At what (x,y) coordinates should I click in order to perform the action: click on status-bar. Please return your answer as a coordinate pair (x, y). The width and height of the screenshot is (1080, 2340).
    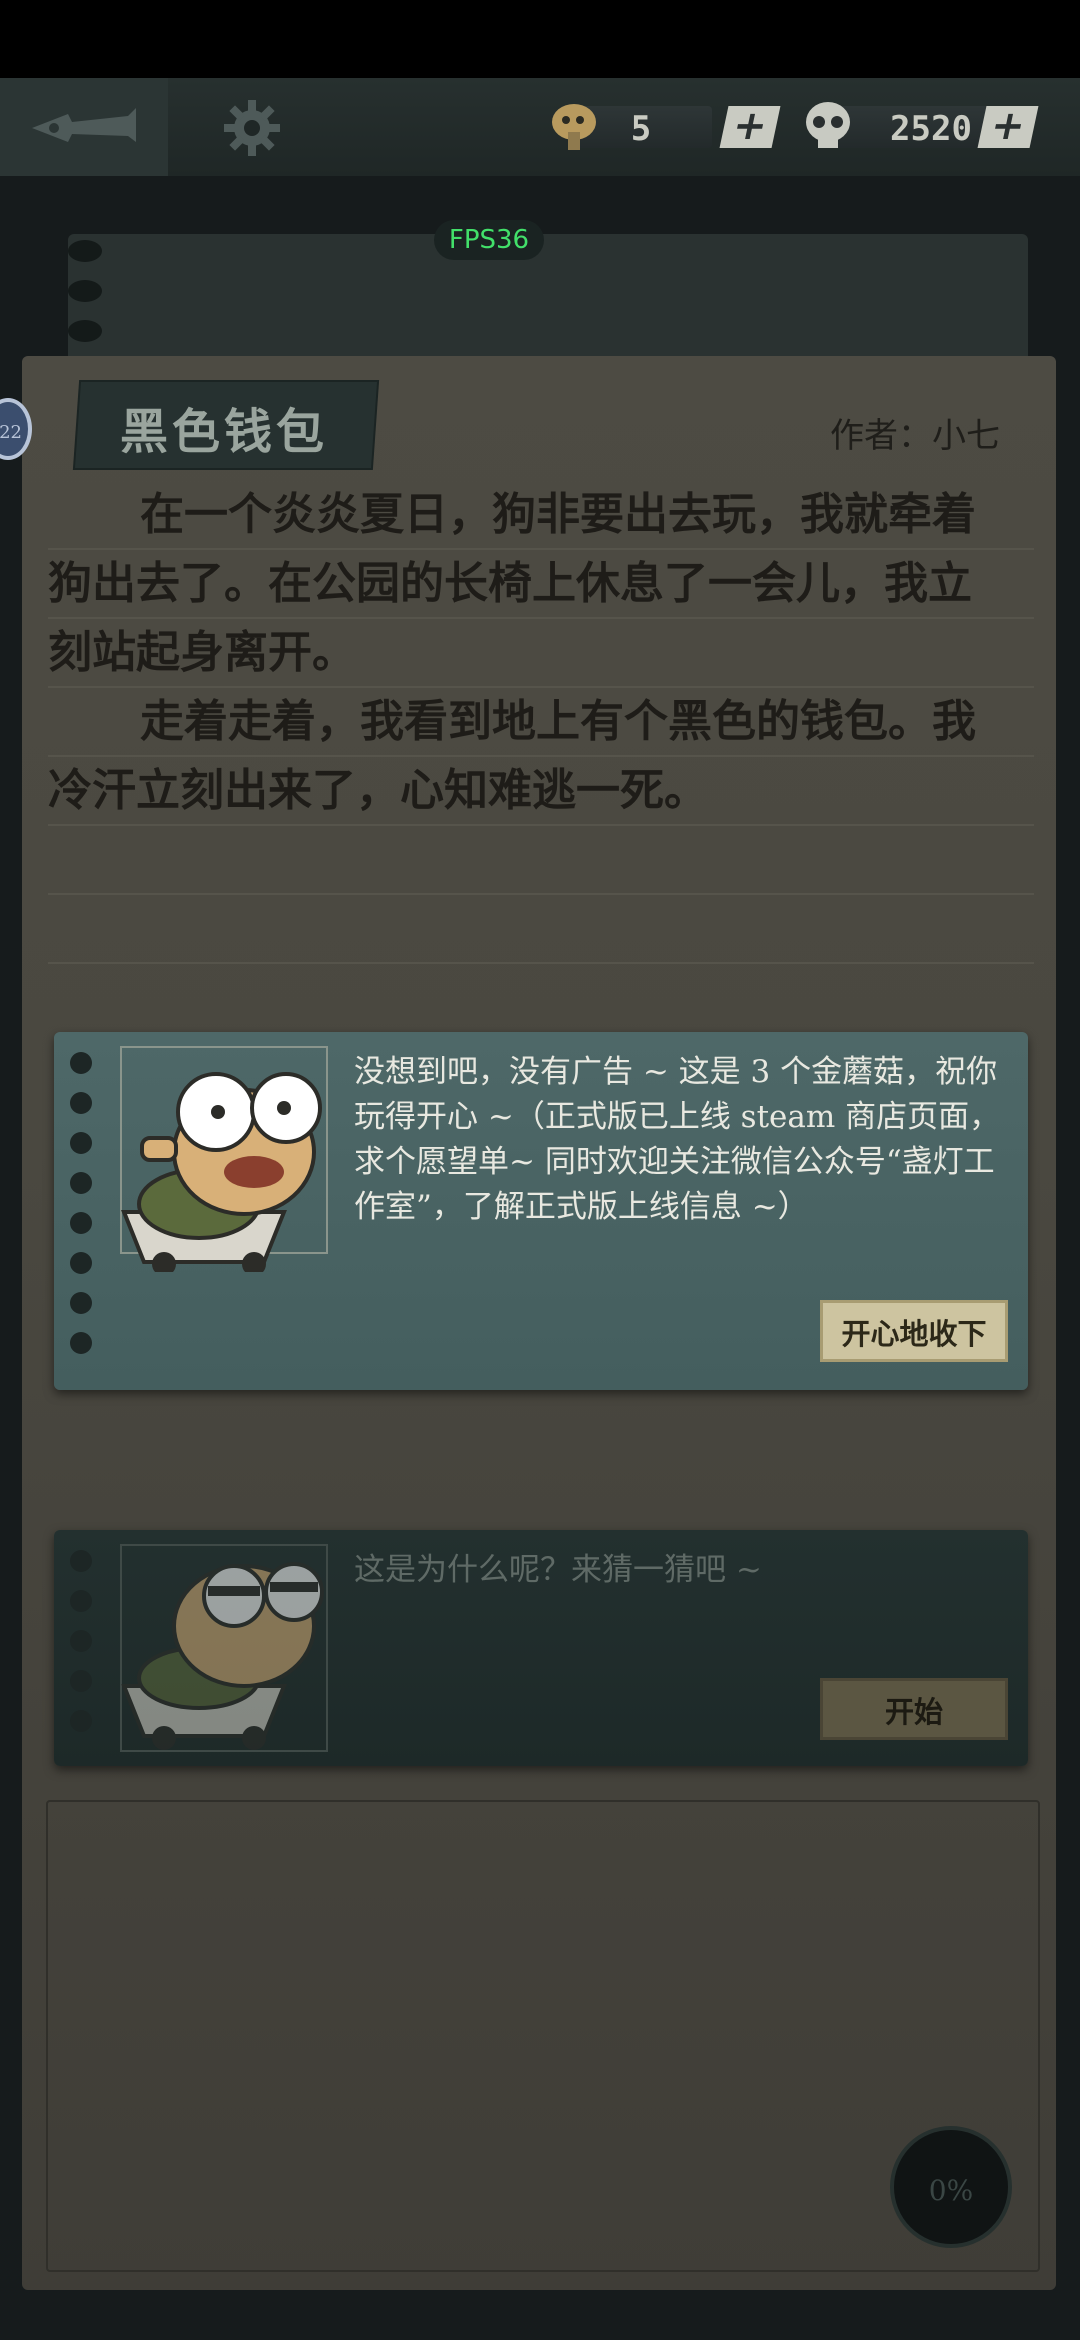
    Looking at the image, I should click on (540, 39).